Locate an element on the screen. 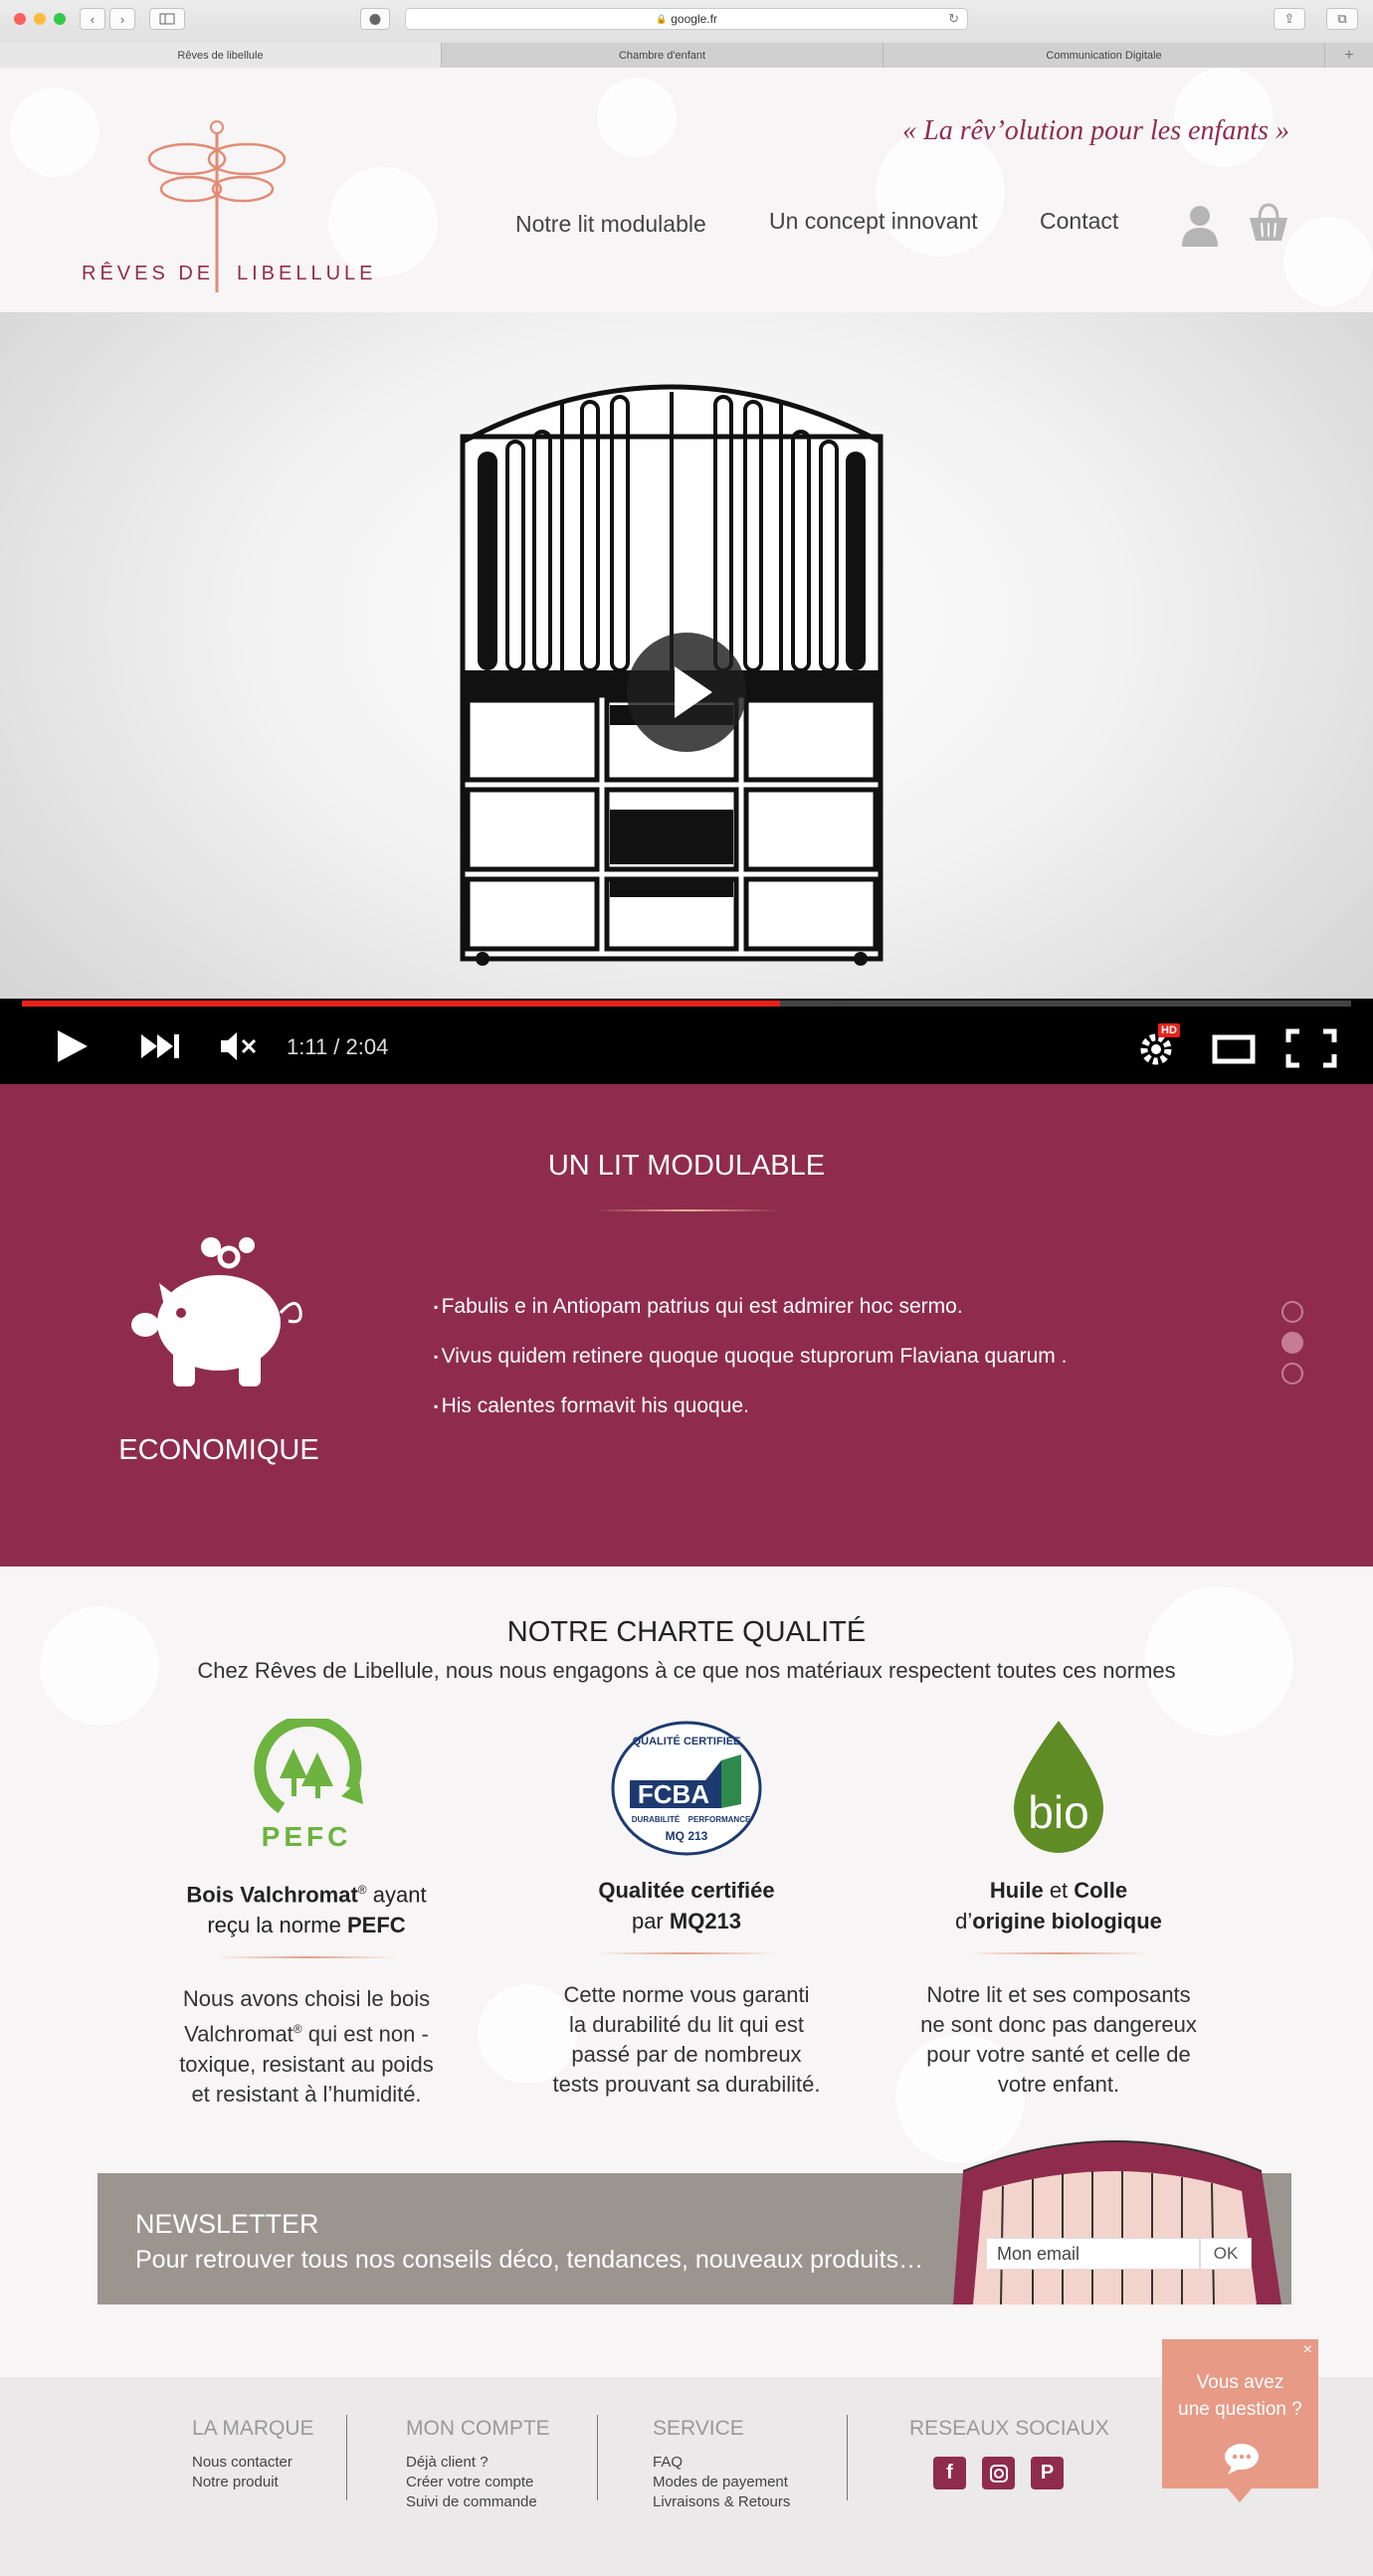  footer-link-creer-compte: Créer votre compte is located at coordinates (478, 2482).